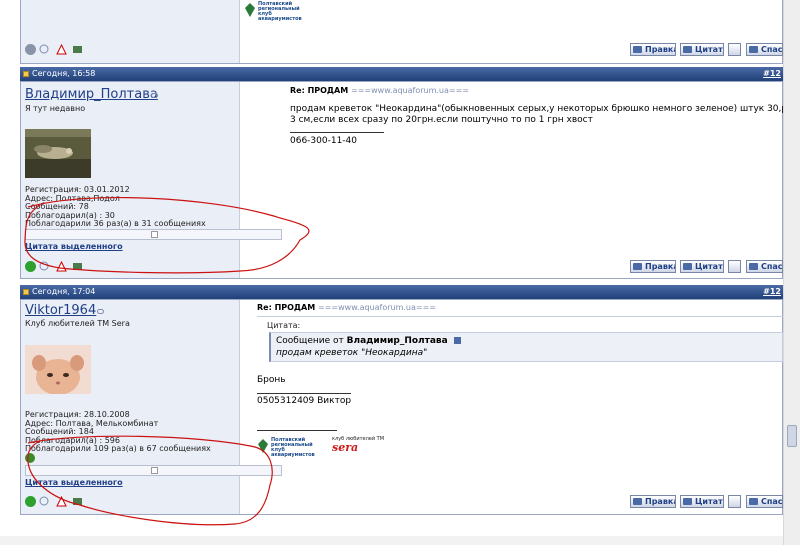  Describe the element at coordinates (118, 449) in the screenshot. I see `thanks-received: Поблагодарили 109 раз(а) в 67 сообщениях` at that location.